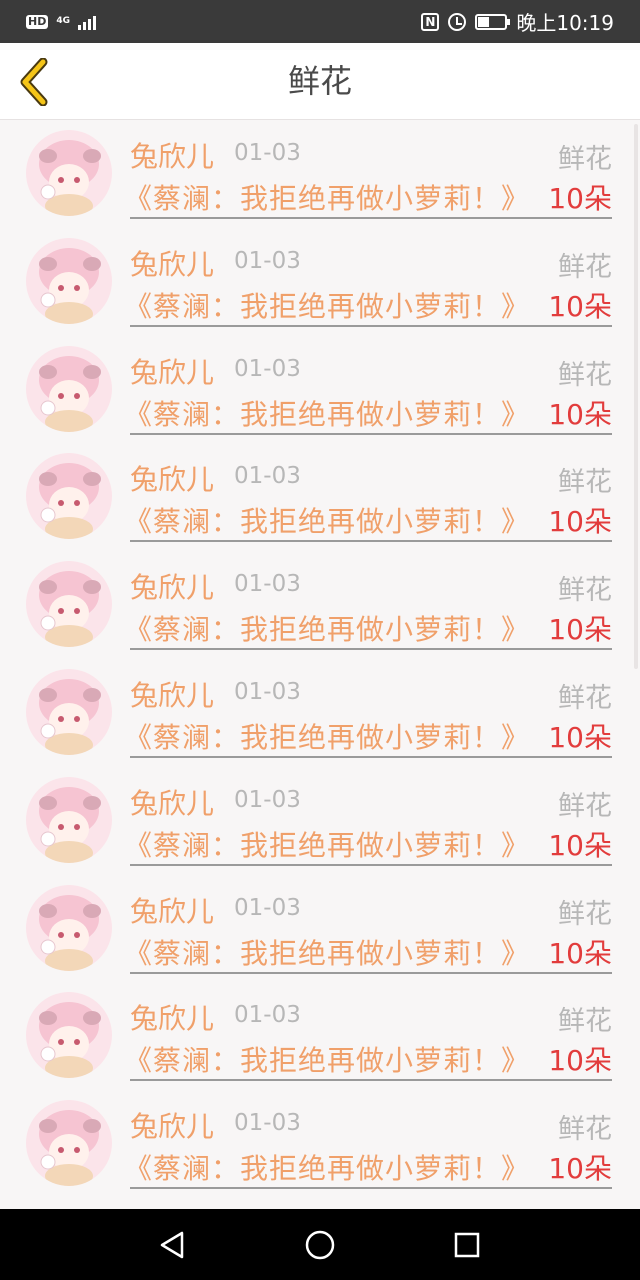  Describe the element at coordinates (37, 21) in the screenshot. I see `hd-badge: HD` at that location.